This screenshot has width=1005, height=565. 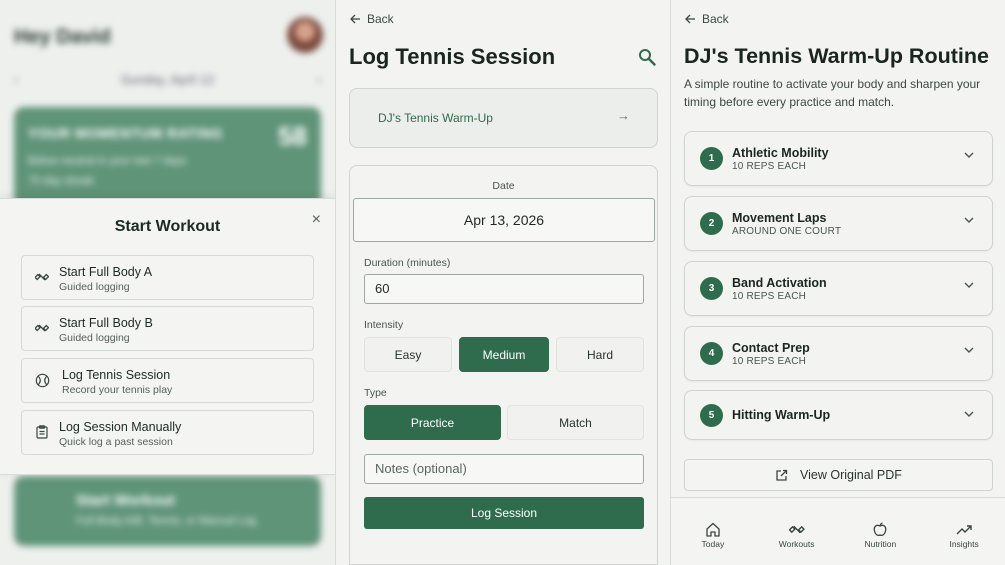 What do you see at coordinates (771, 348) in the screenshot?
I see `step-title: Contact Prep` at bounding box center [771, 348].